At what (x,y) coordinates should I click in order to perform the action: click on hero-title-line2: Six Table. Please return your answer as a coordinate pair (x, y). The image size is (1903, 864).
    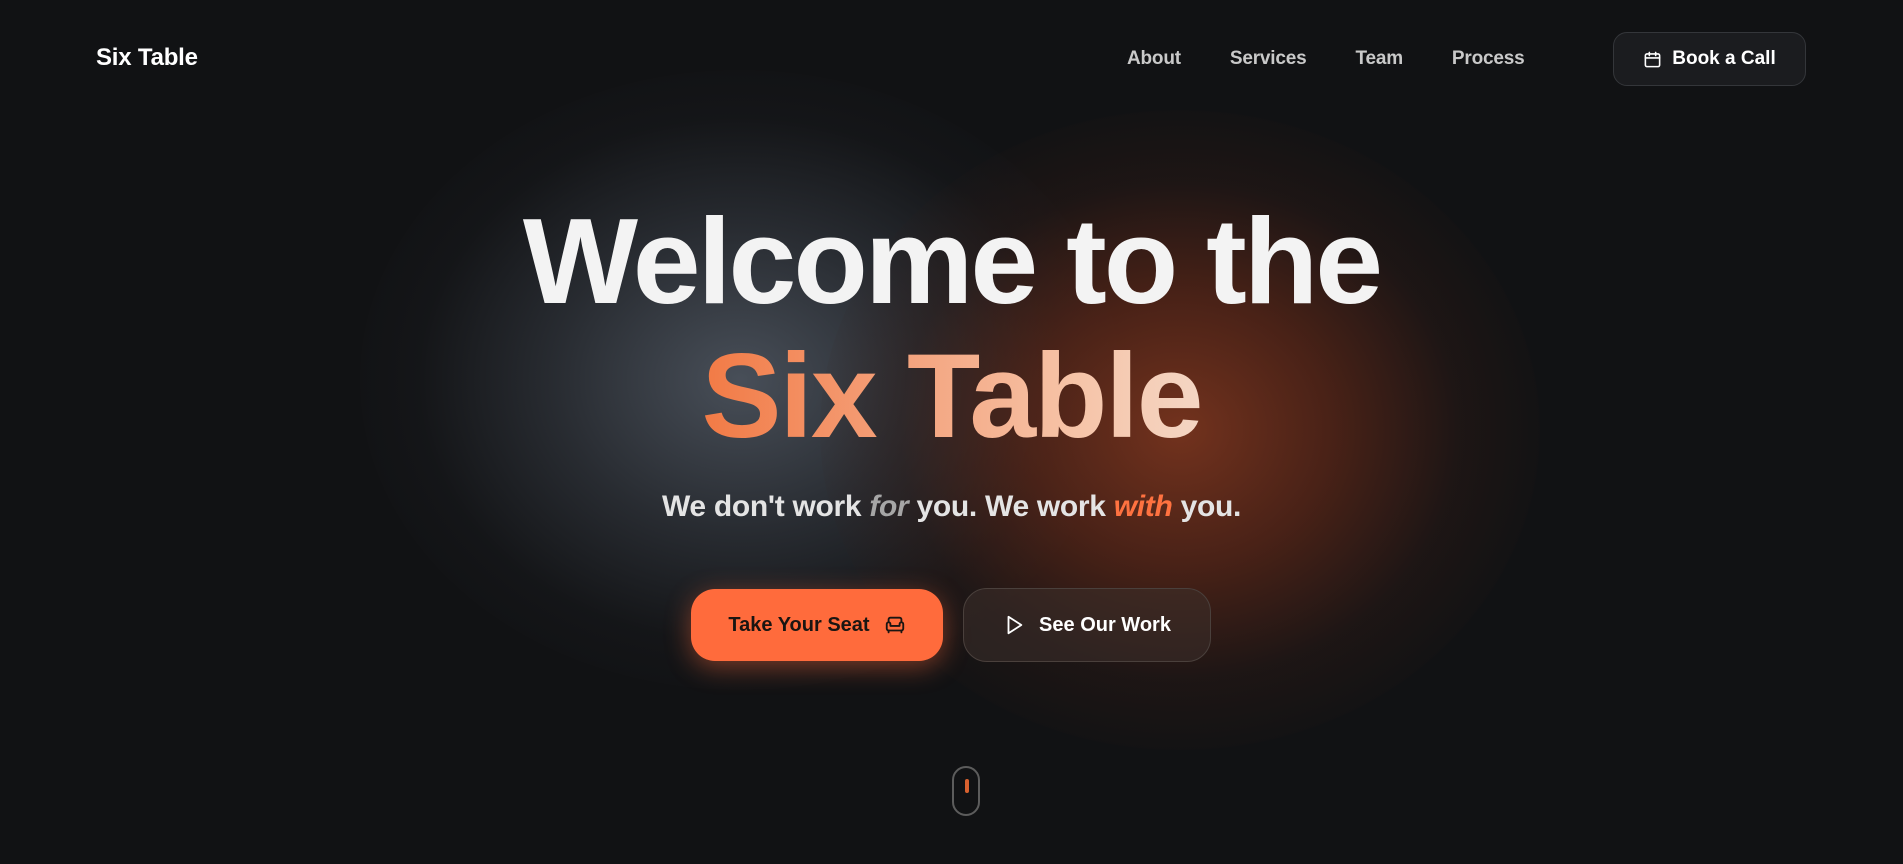
    Looking at the image, I should click on (951, 396).